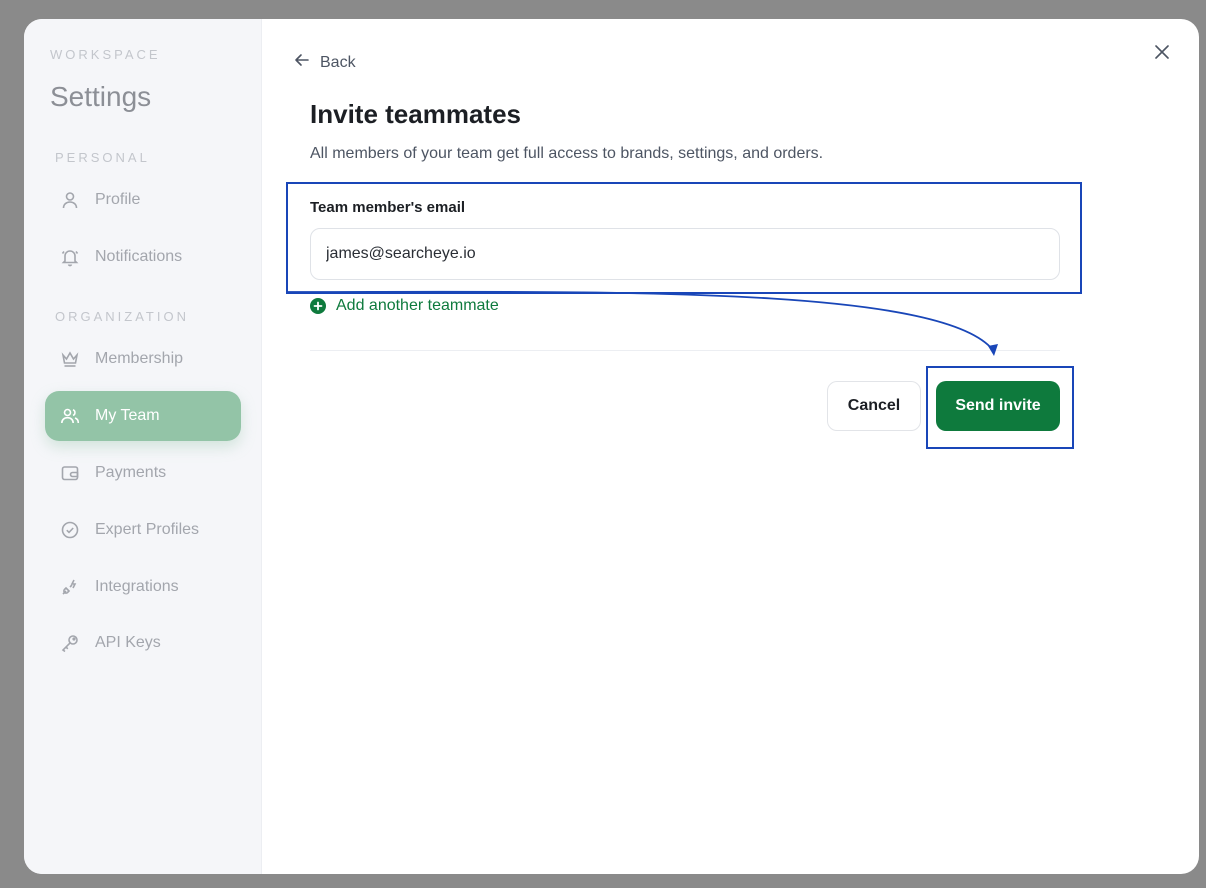 This screenshot has height=888, width=1206. What do you see at coordinates (70, 530) in the screenshot?
I see `badge-check-icon` at bounding box center [70, 530].